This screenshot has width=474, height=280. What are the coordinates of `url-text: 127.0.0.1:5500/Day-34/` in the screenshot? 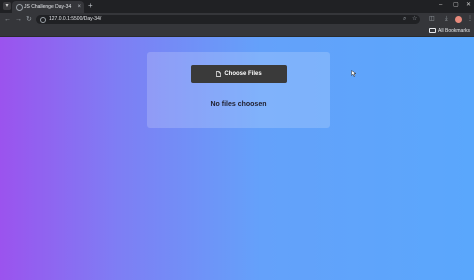 It's located at (75, 19).